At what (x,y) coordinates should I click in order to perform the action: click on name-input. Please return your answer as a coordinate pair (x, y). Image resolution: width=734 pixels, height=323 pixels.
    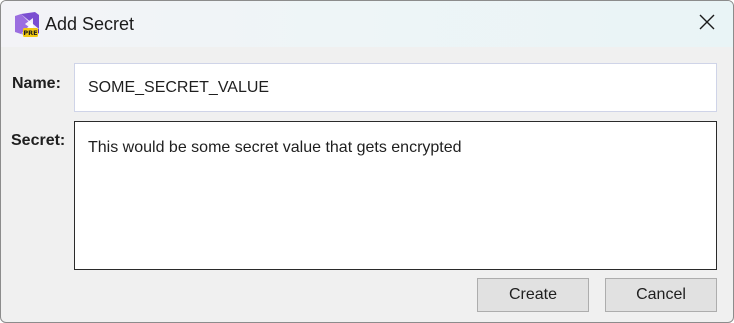
    Looking at the image, I should click on (395, 87).